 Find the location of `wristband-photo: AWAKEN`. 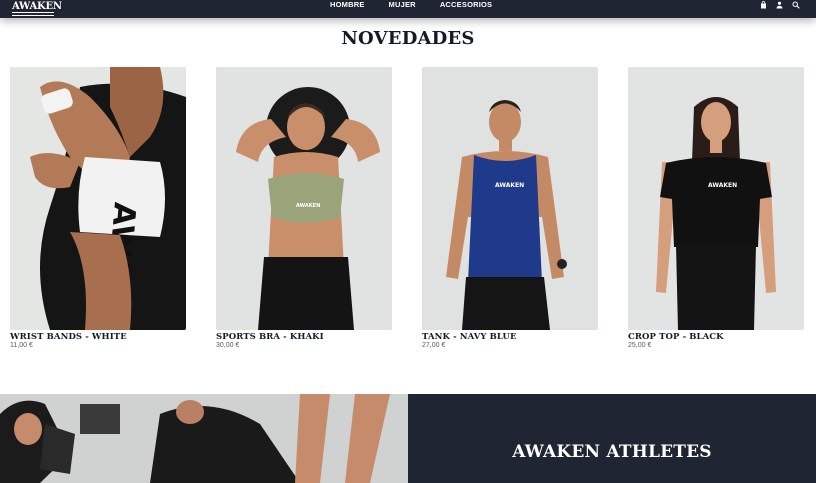

wristband-photo: AWAKEN is located at coordinates (98, 198).